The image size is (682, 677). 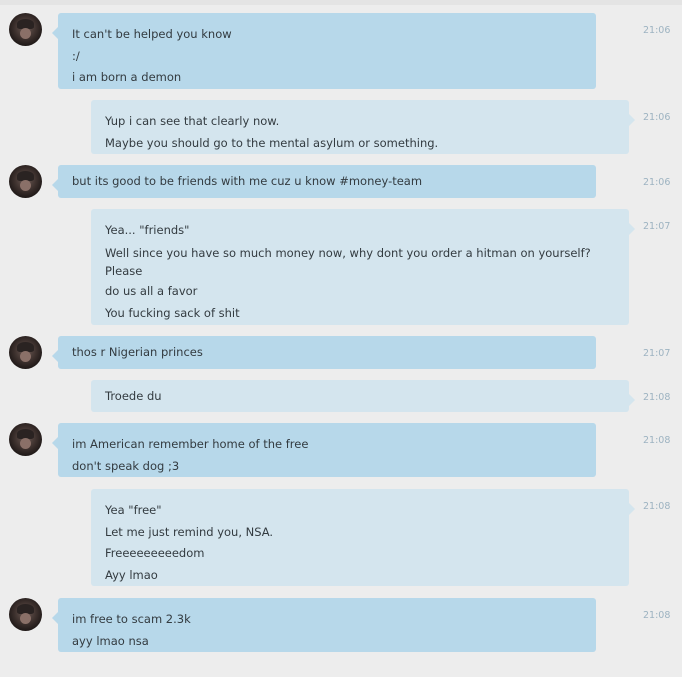 I want to click on message-line: do us all a favor, so click(x=151, y=291).